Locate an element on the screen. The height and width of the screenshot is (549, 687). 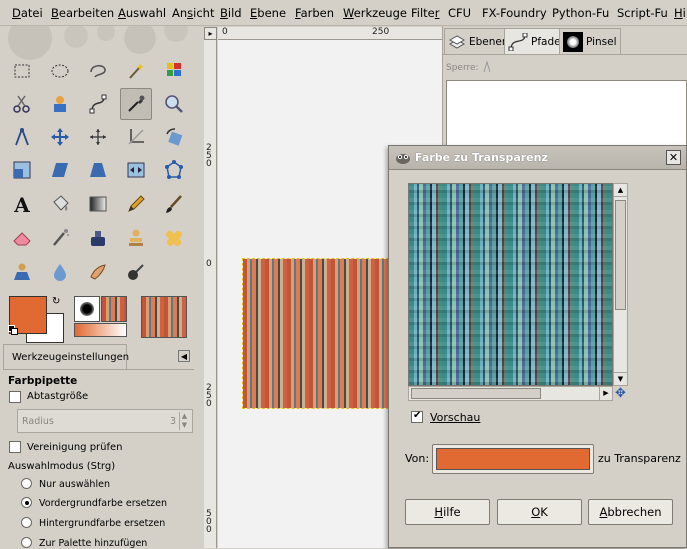
text-tool: A is located at coordinates (22, 204).